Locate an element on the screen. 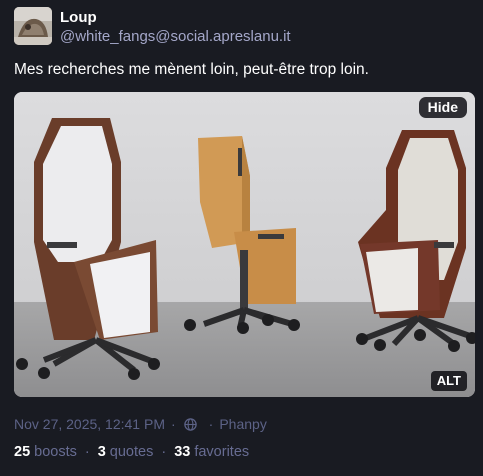 This screenshot has width=483, height=476. quotes-label: quotes is located at coordinates (132, 452).